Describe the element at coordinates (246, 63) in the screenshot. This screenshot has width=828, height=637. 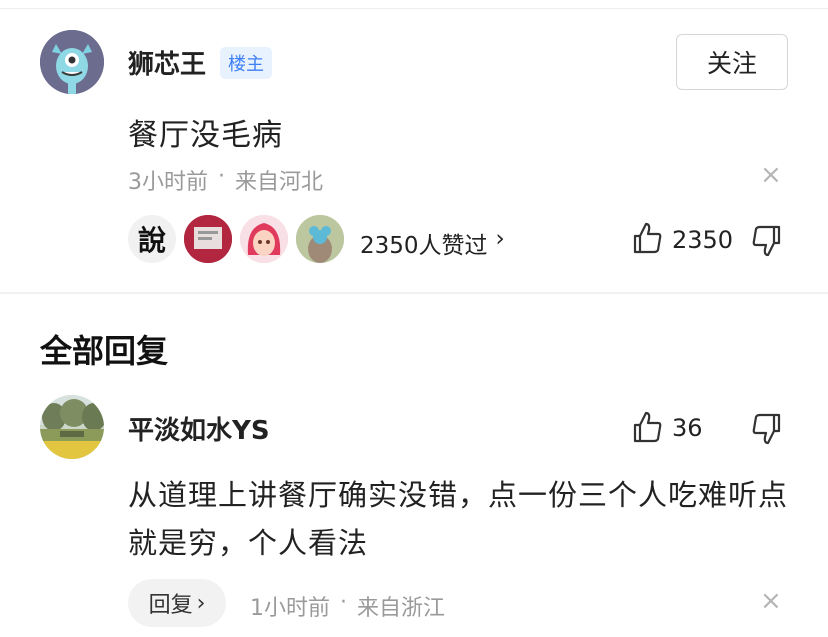
I see `author-badge: 楼主` at that location.